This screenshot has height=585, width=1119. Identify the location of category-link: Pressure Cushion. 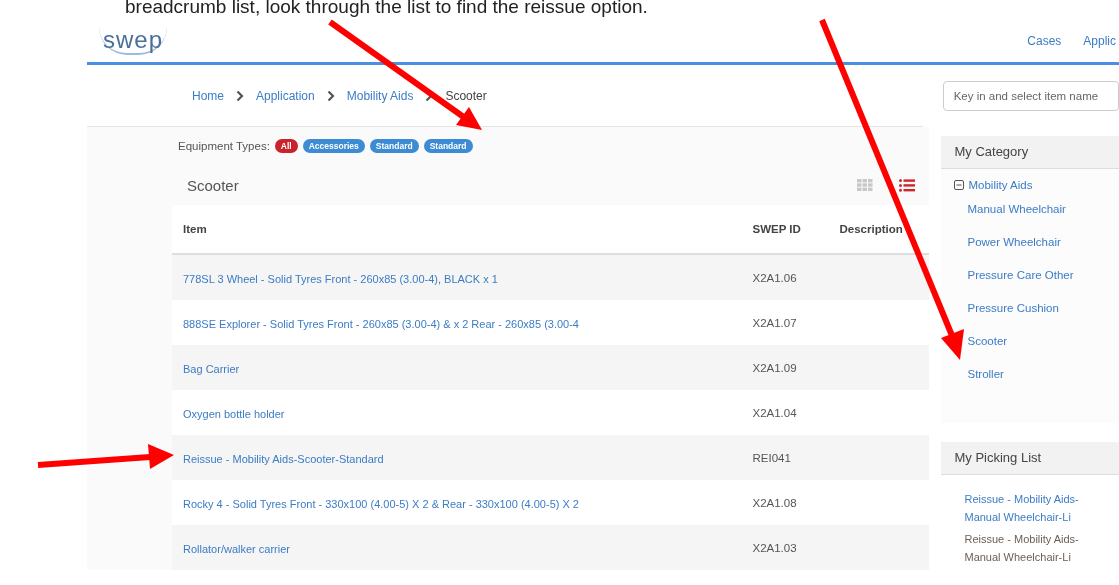
(1043, 308).